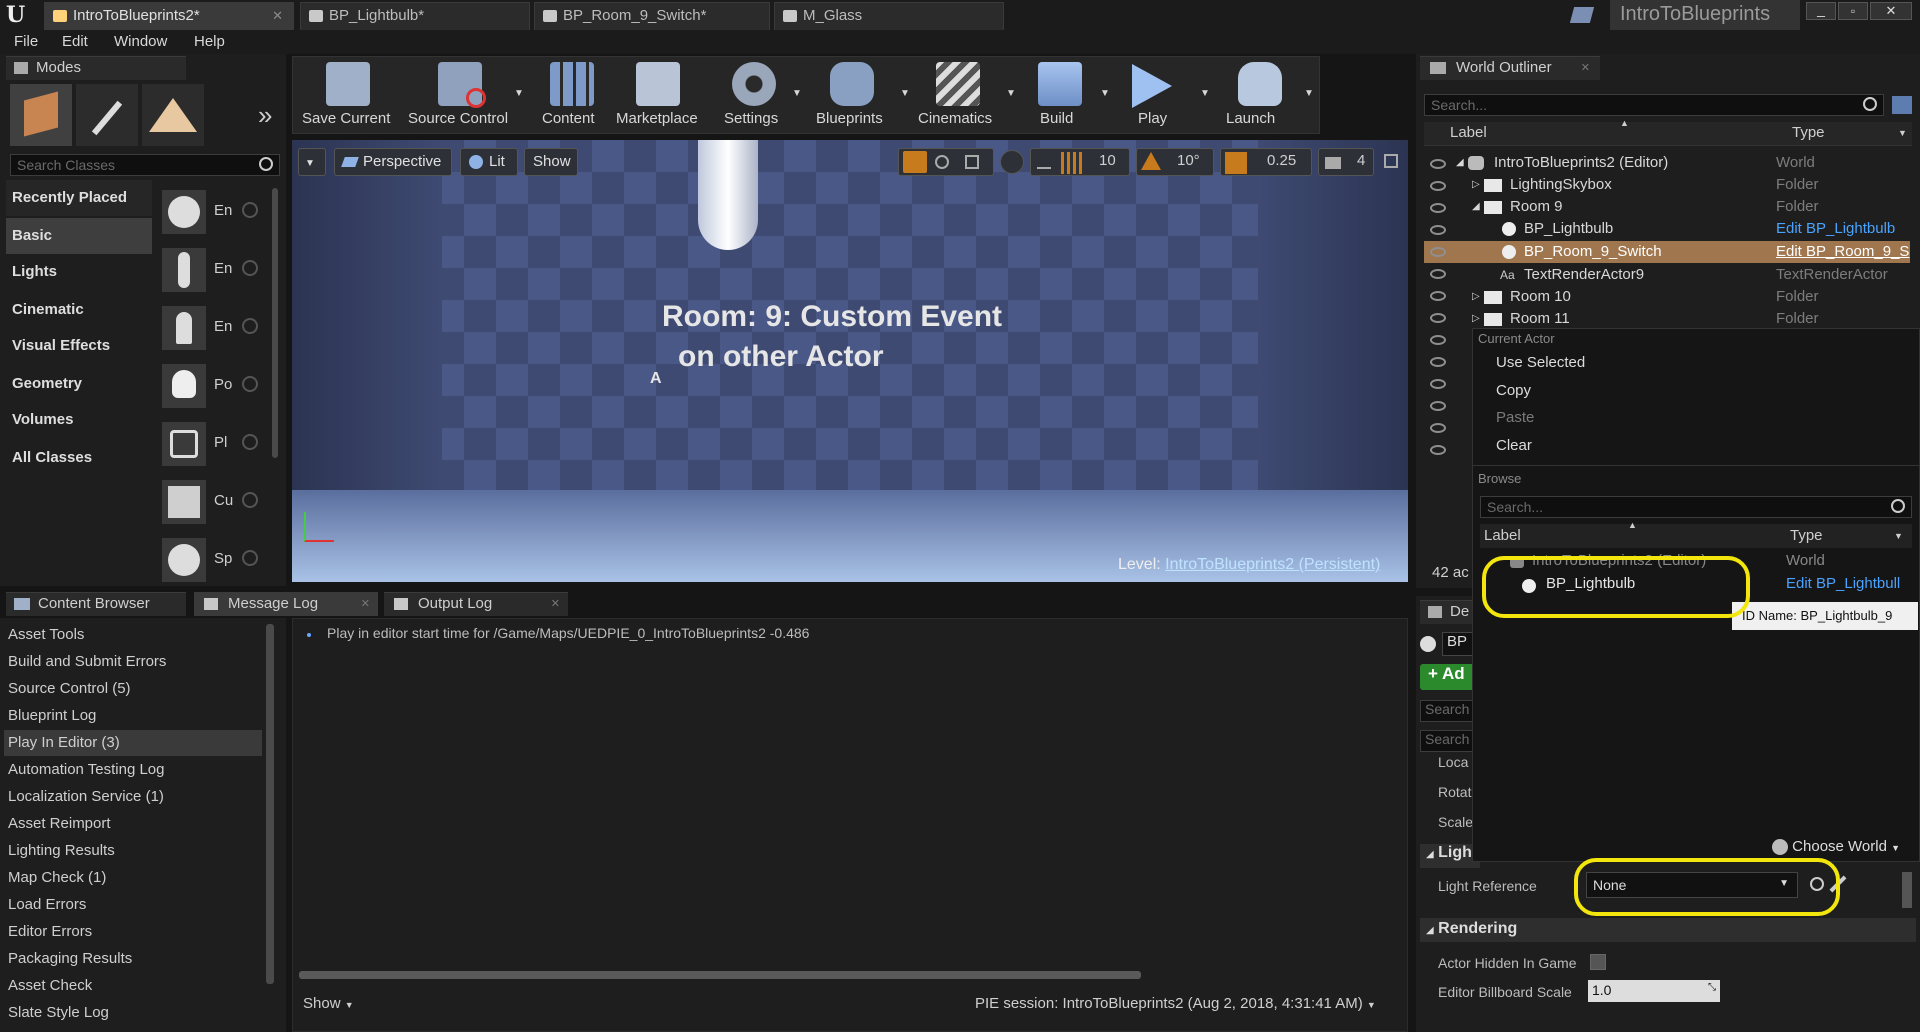 Image resolution: width=1920 pixels, height=1032 pixels. Describe the element at coordinates (79, 310) in the screenshot. I see `category-cinematic: Cinematic` at that location.